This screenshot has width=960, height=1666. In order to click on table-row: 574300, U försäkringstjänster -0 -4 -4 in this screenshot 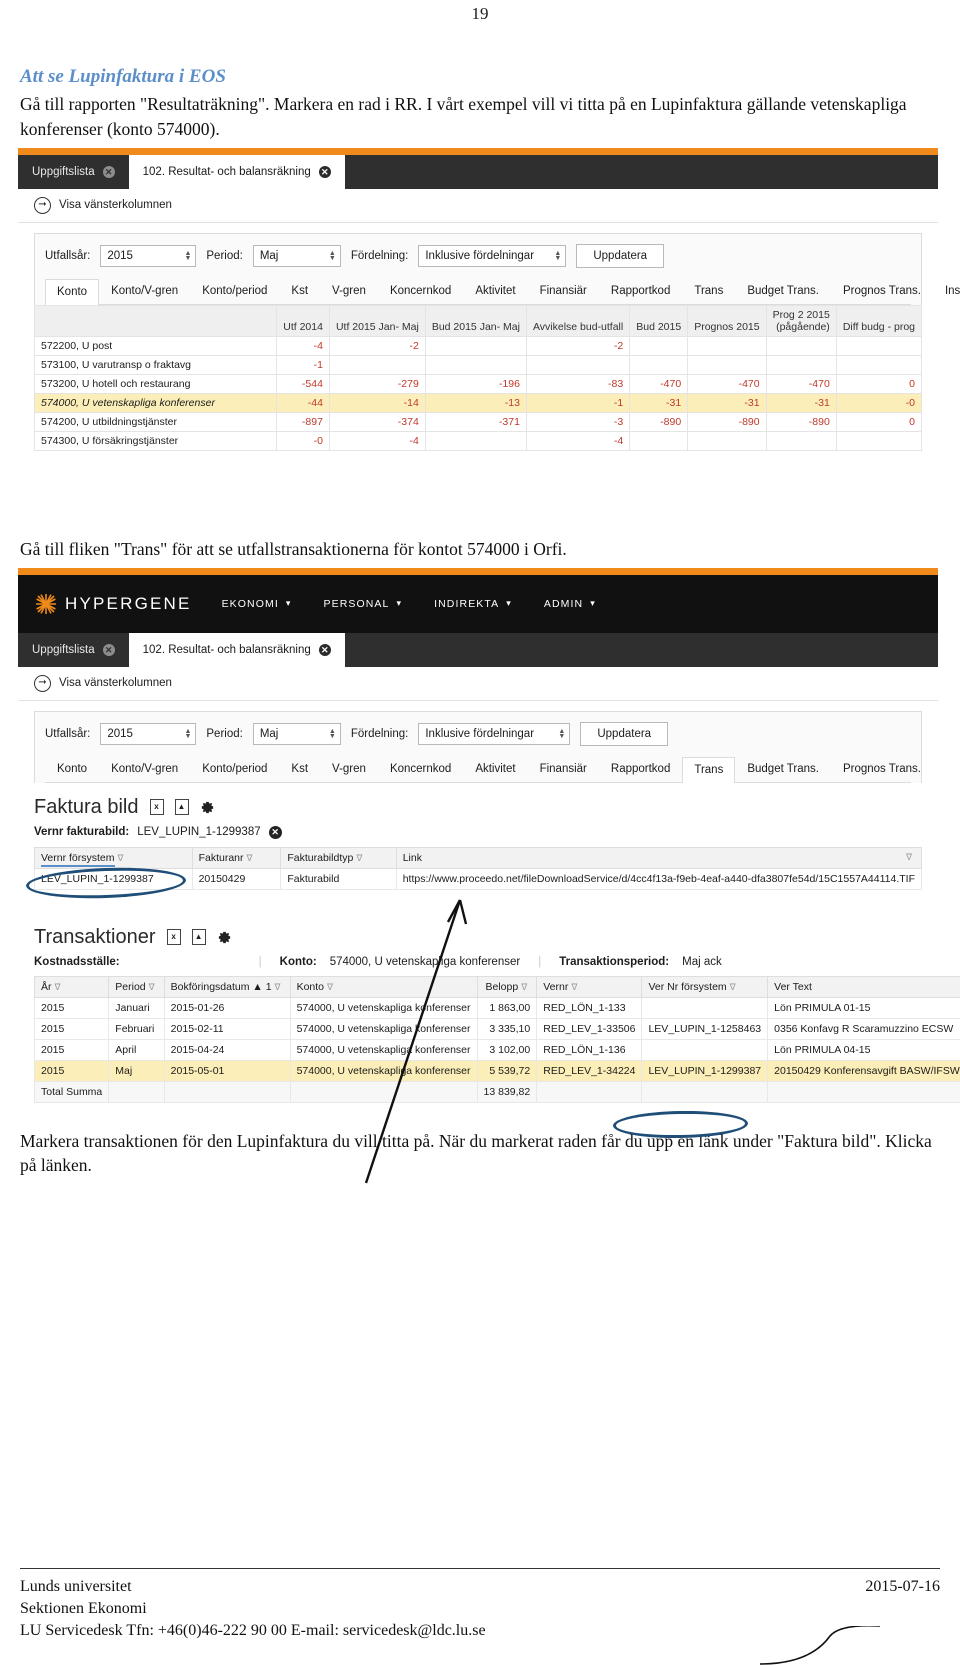, I will do `click(478, 440)`.